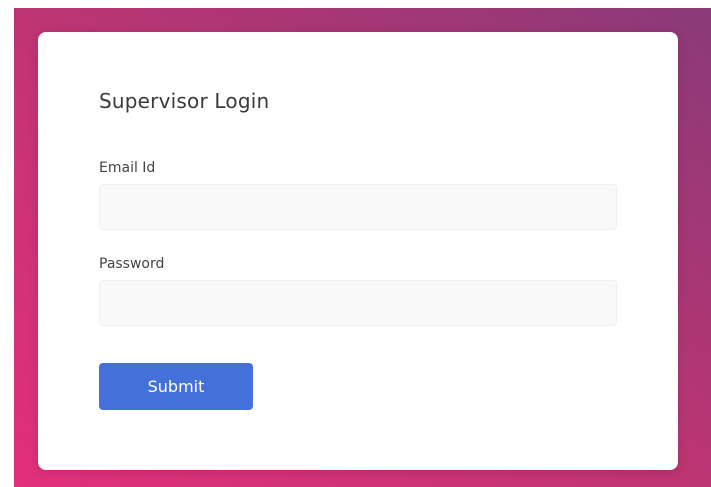 Image resolution: width=711 pixels, height=487 pixels. I want to click on submit-button: Submit, so click(176, 386).